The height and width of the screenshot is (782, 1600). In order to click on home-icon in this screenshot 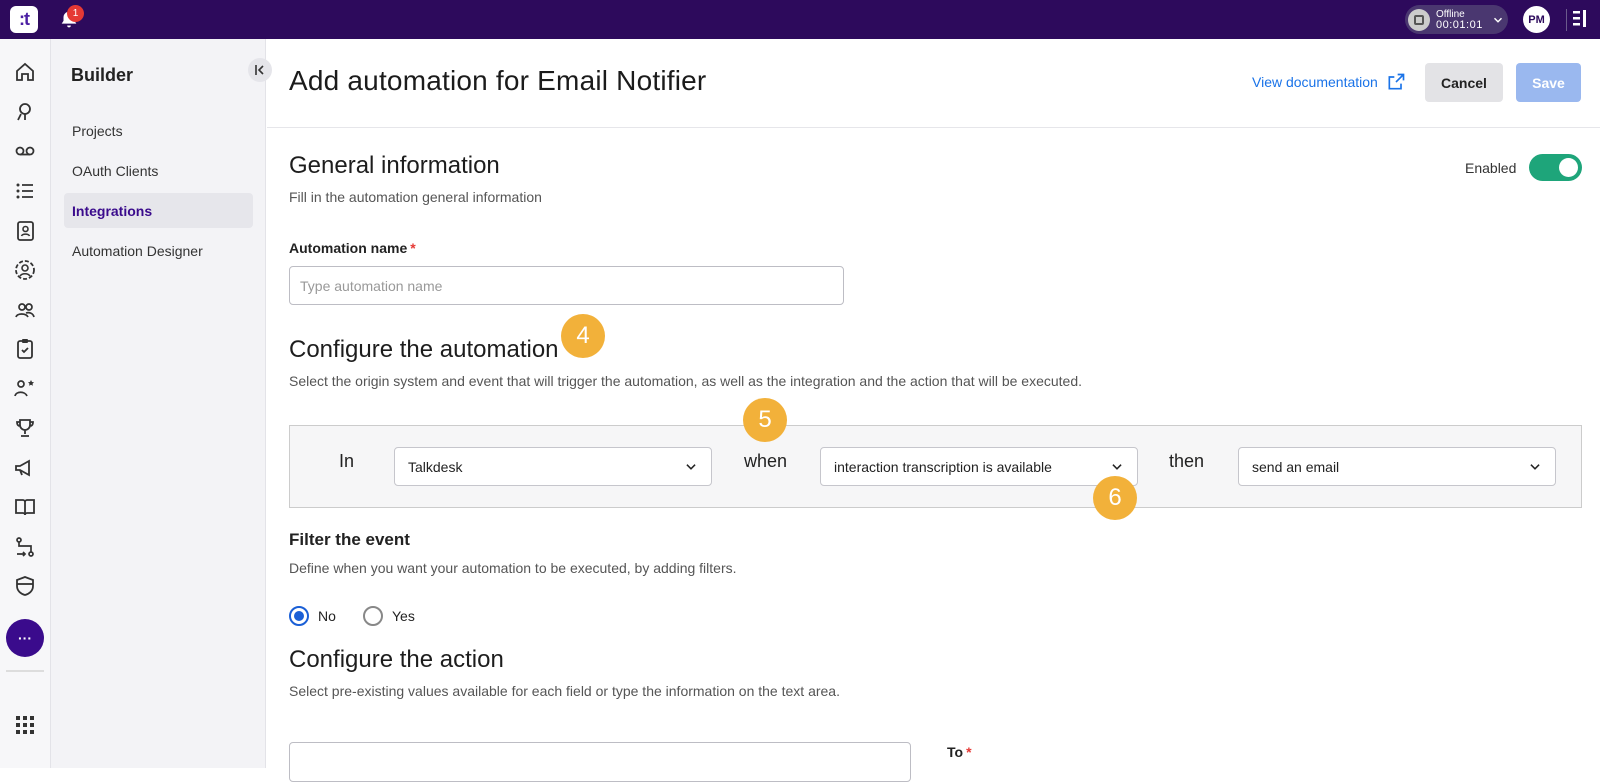, I will do `click(25, 72)`.